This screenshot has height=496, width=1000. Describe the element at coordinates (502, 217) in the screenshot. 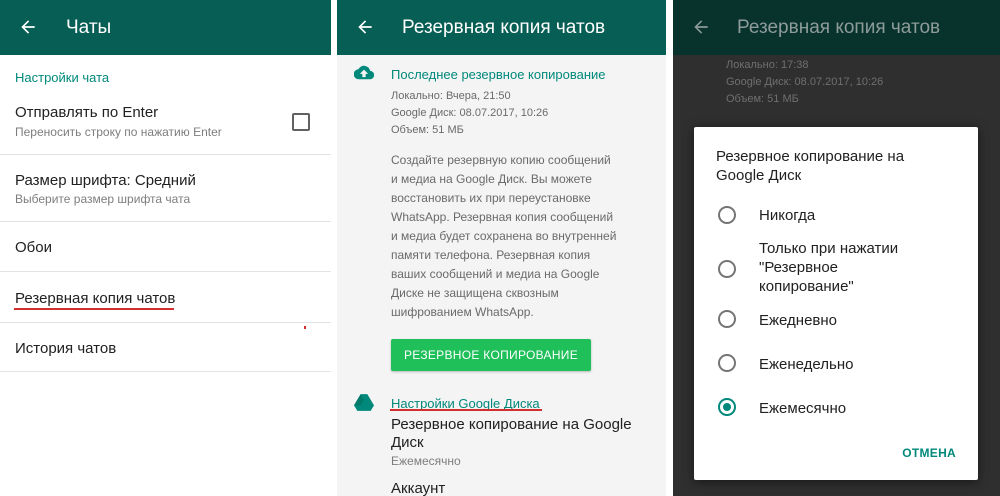

I see `description-line: WhatsApp. Резервная копия сообщений` at that location.